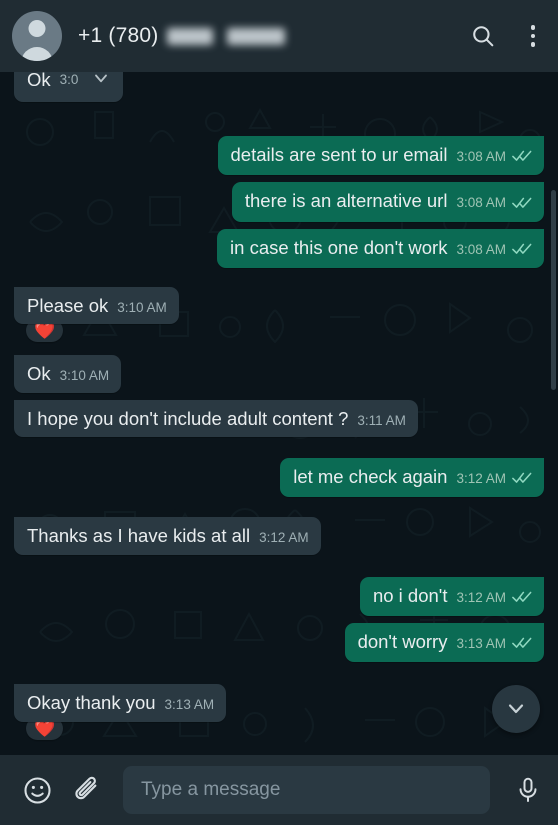 Image resolution: width=558 pixels, height=825 pixels. Describe the element at coordinates (69, 80) in the screenshot. I see `message-time: 3:0` at that location.